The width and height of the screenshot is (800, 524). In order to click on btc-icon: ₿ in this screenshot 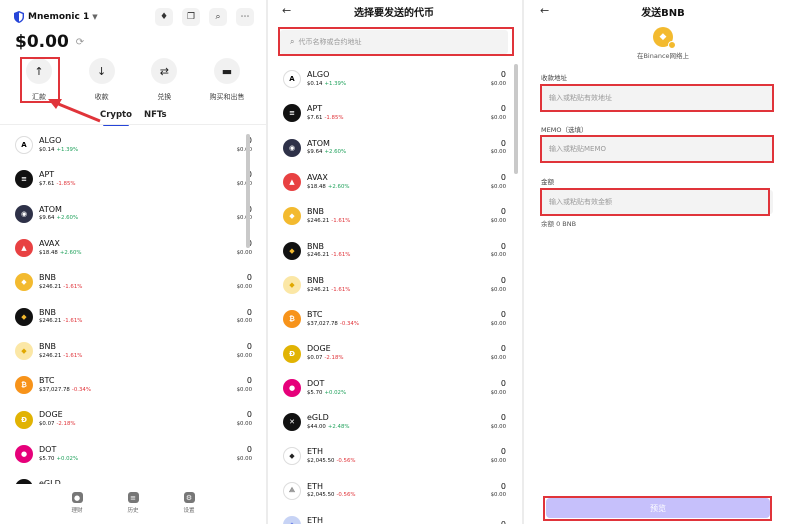, I will do `click(292, 319)`.